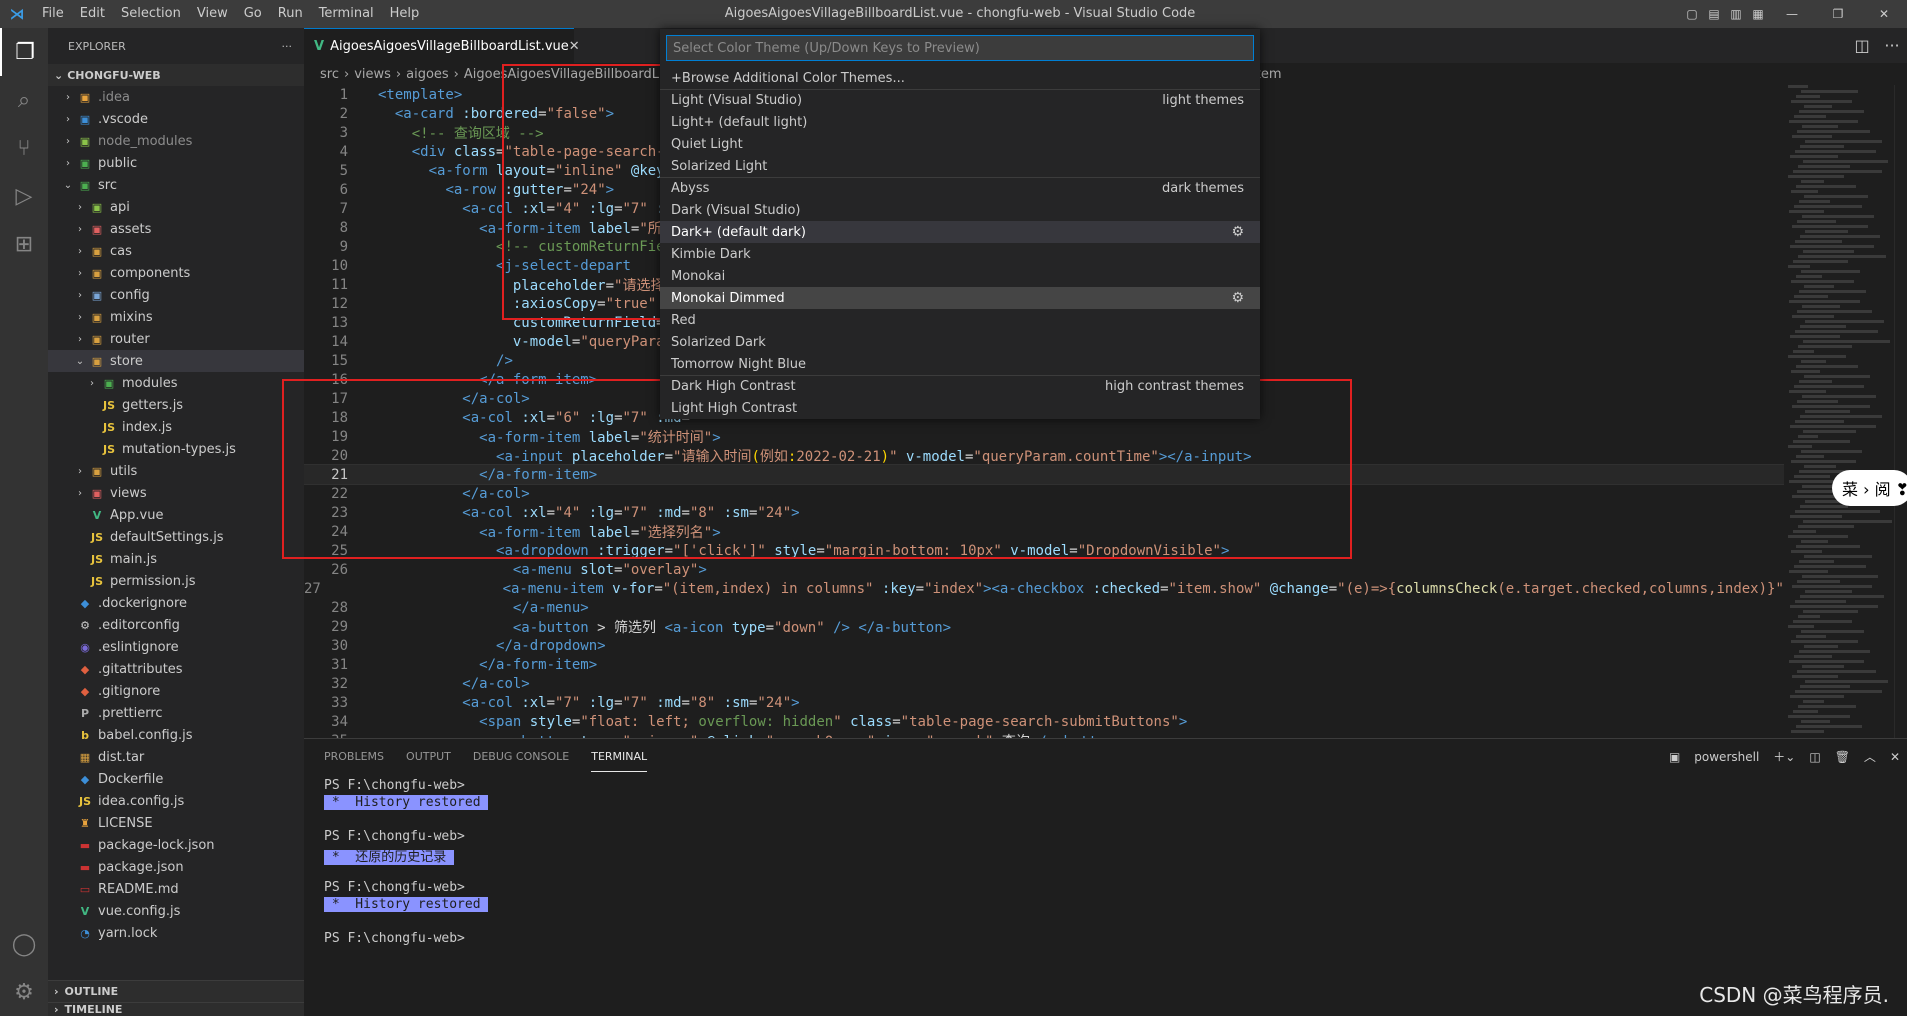  What do you see at coordinates (24, 100) in the screenshot?
I see `search-icon: ⌕` at bounding box center [24, 100].